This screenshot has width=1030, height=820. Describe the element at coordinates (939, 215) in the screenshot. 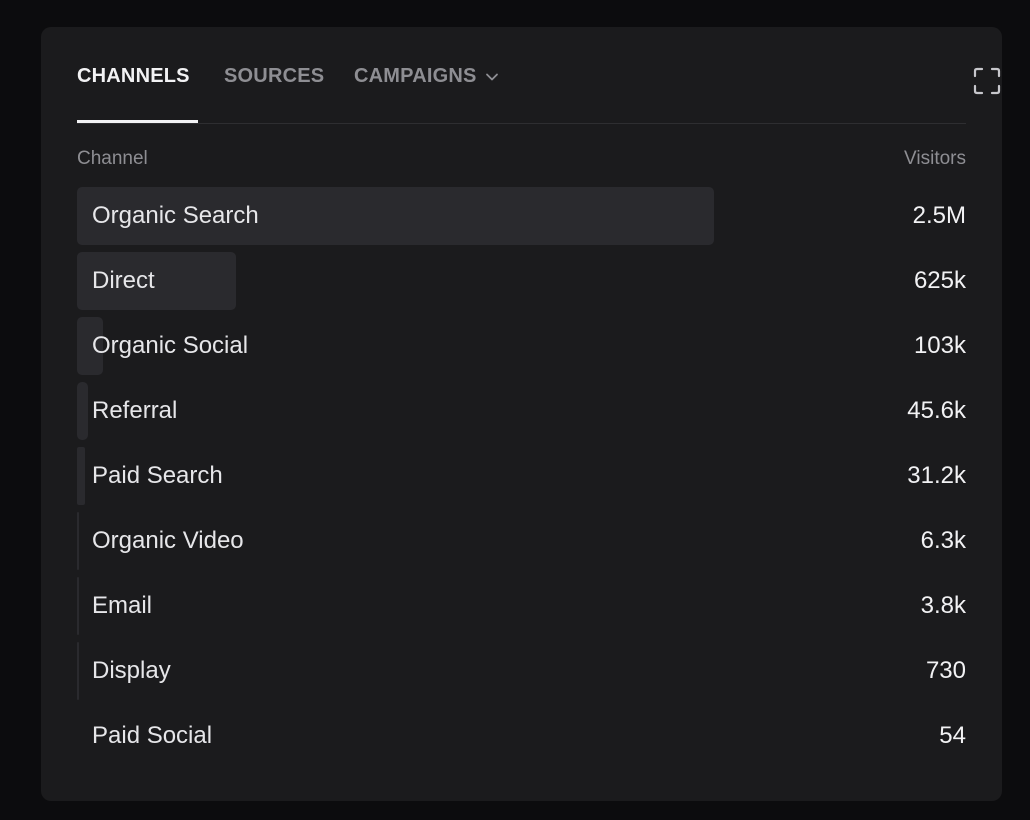

I see `row-value: 2.5M` at that location.